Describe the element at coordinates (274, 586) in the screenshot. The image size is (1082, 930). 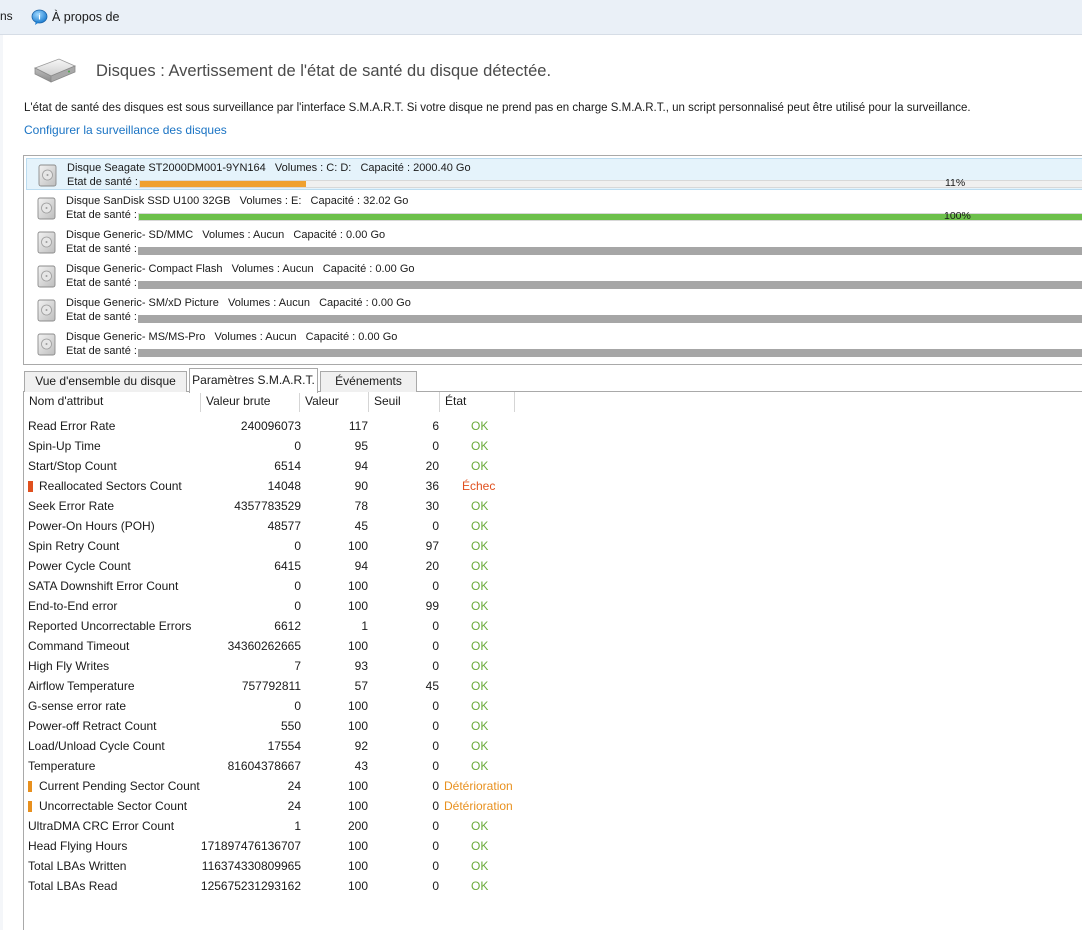
I see `table-row: SATA Downshift Error Count 0 100 0 OK` at that location.